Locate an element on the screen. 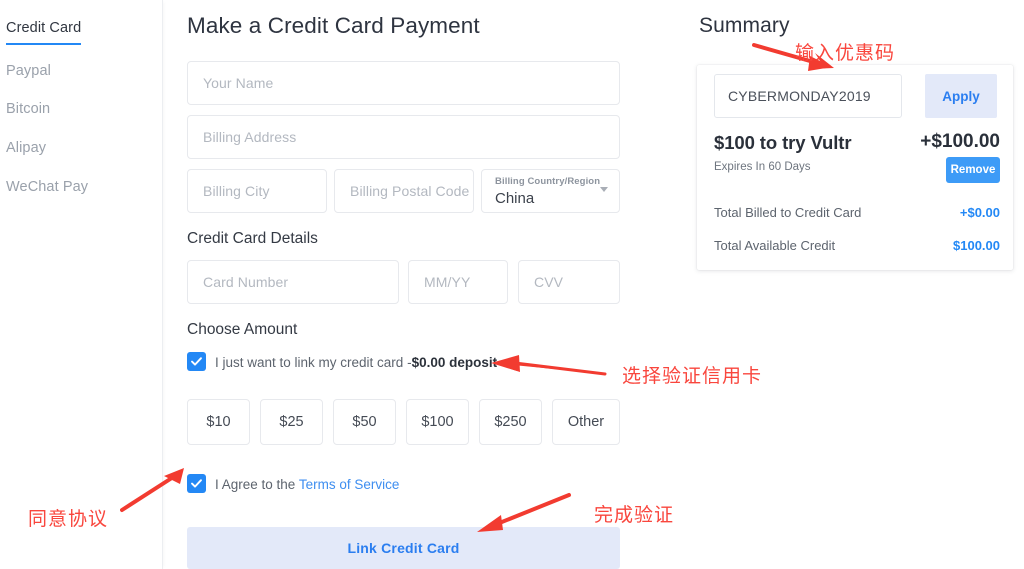  card-cvv-field: CVV is located at coordinates (569, 282).